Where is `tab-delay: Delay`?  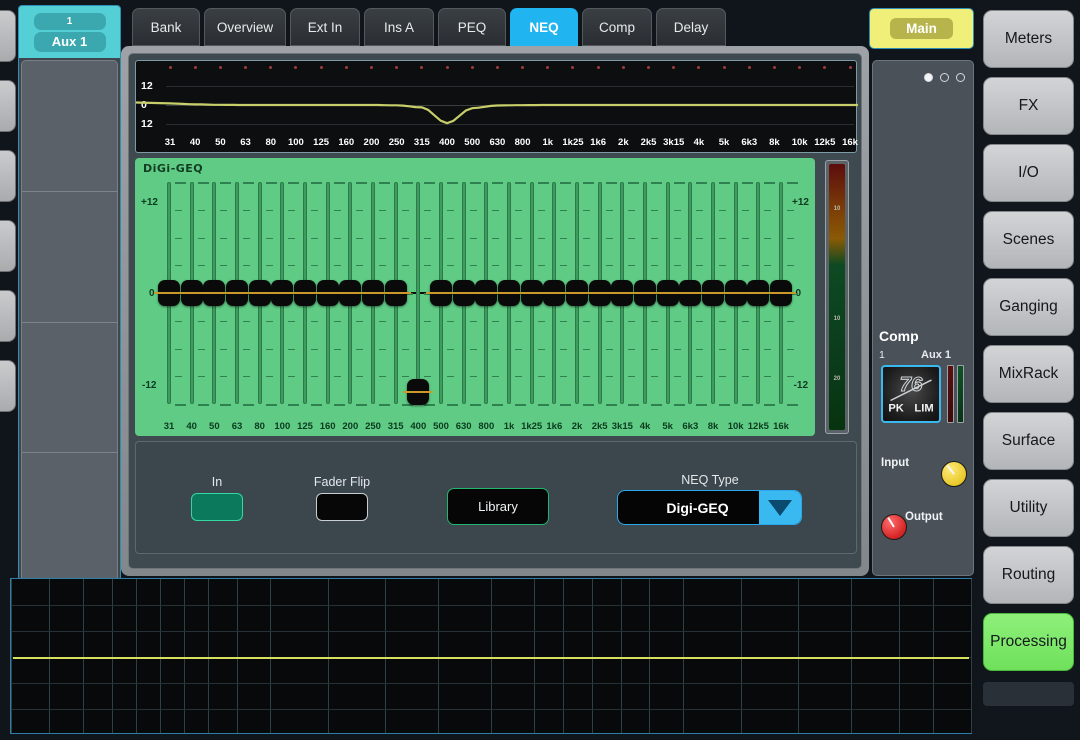 tab-delay: Delay is located at coordinates (691, 27).